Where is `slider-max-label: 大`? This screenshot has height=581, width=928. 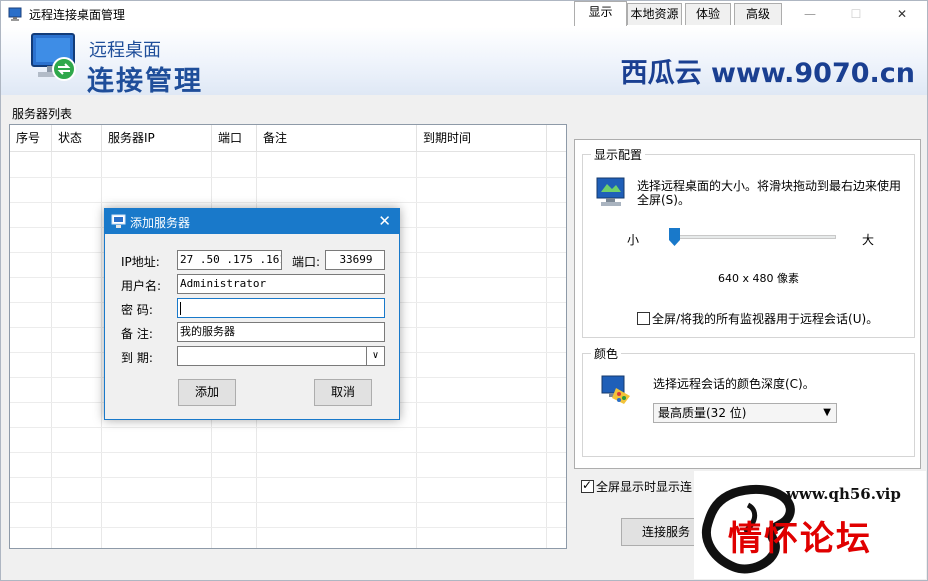
slider-max-label: 大 is located at coordinates (868, 240).